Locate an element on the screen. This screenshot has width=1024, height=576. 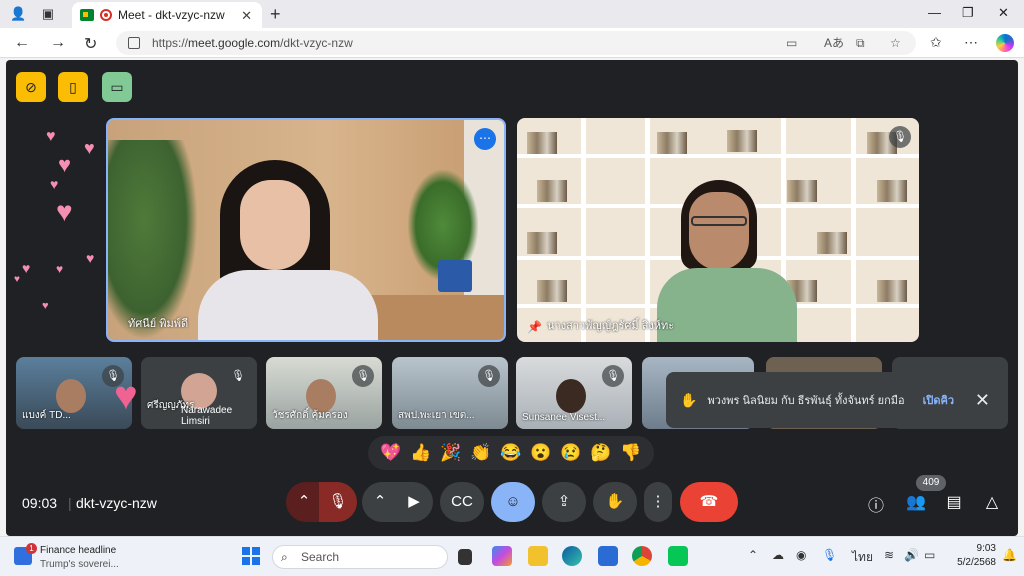
clock-time: 9:03 is located at coordinates (986, 548).